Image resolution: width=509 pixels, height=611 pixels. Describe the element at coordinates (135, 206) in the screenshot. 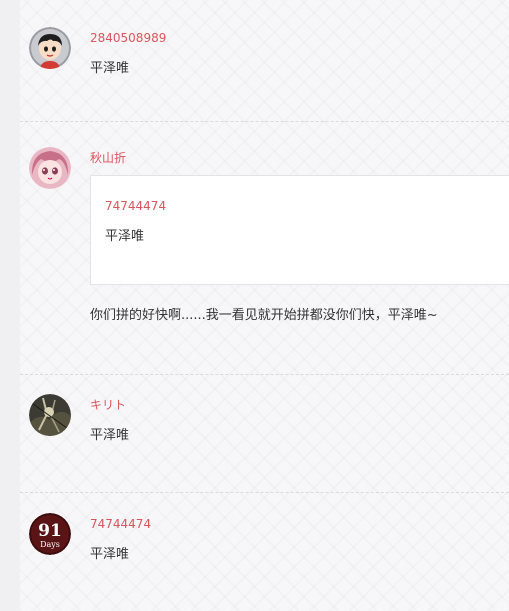

I see `quoted-author: 74744474` at that location.